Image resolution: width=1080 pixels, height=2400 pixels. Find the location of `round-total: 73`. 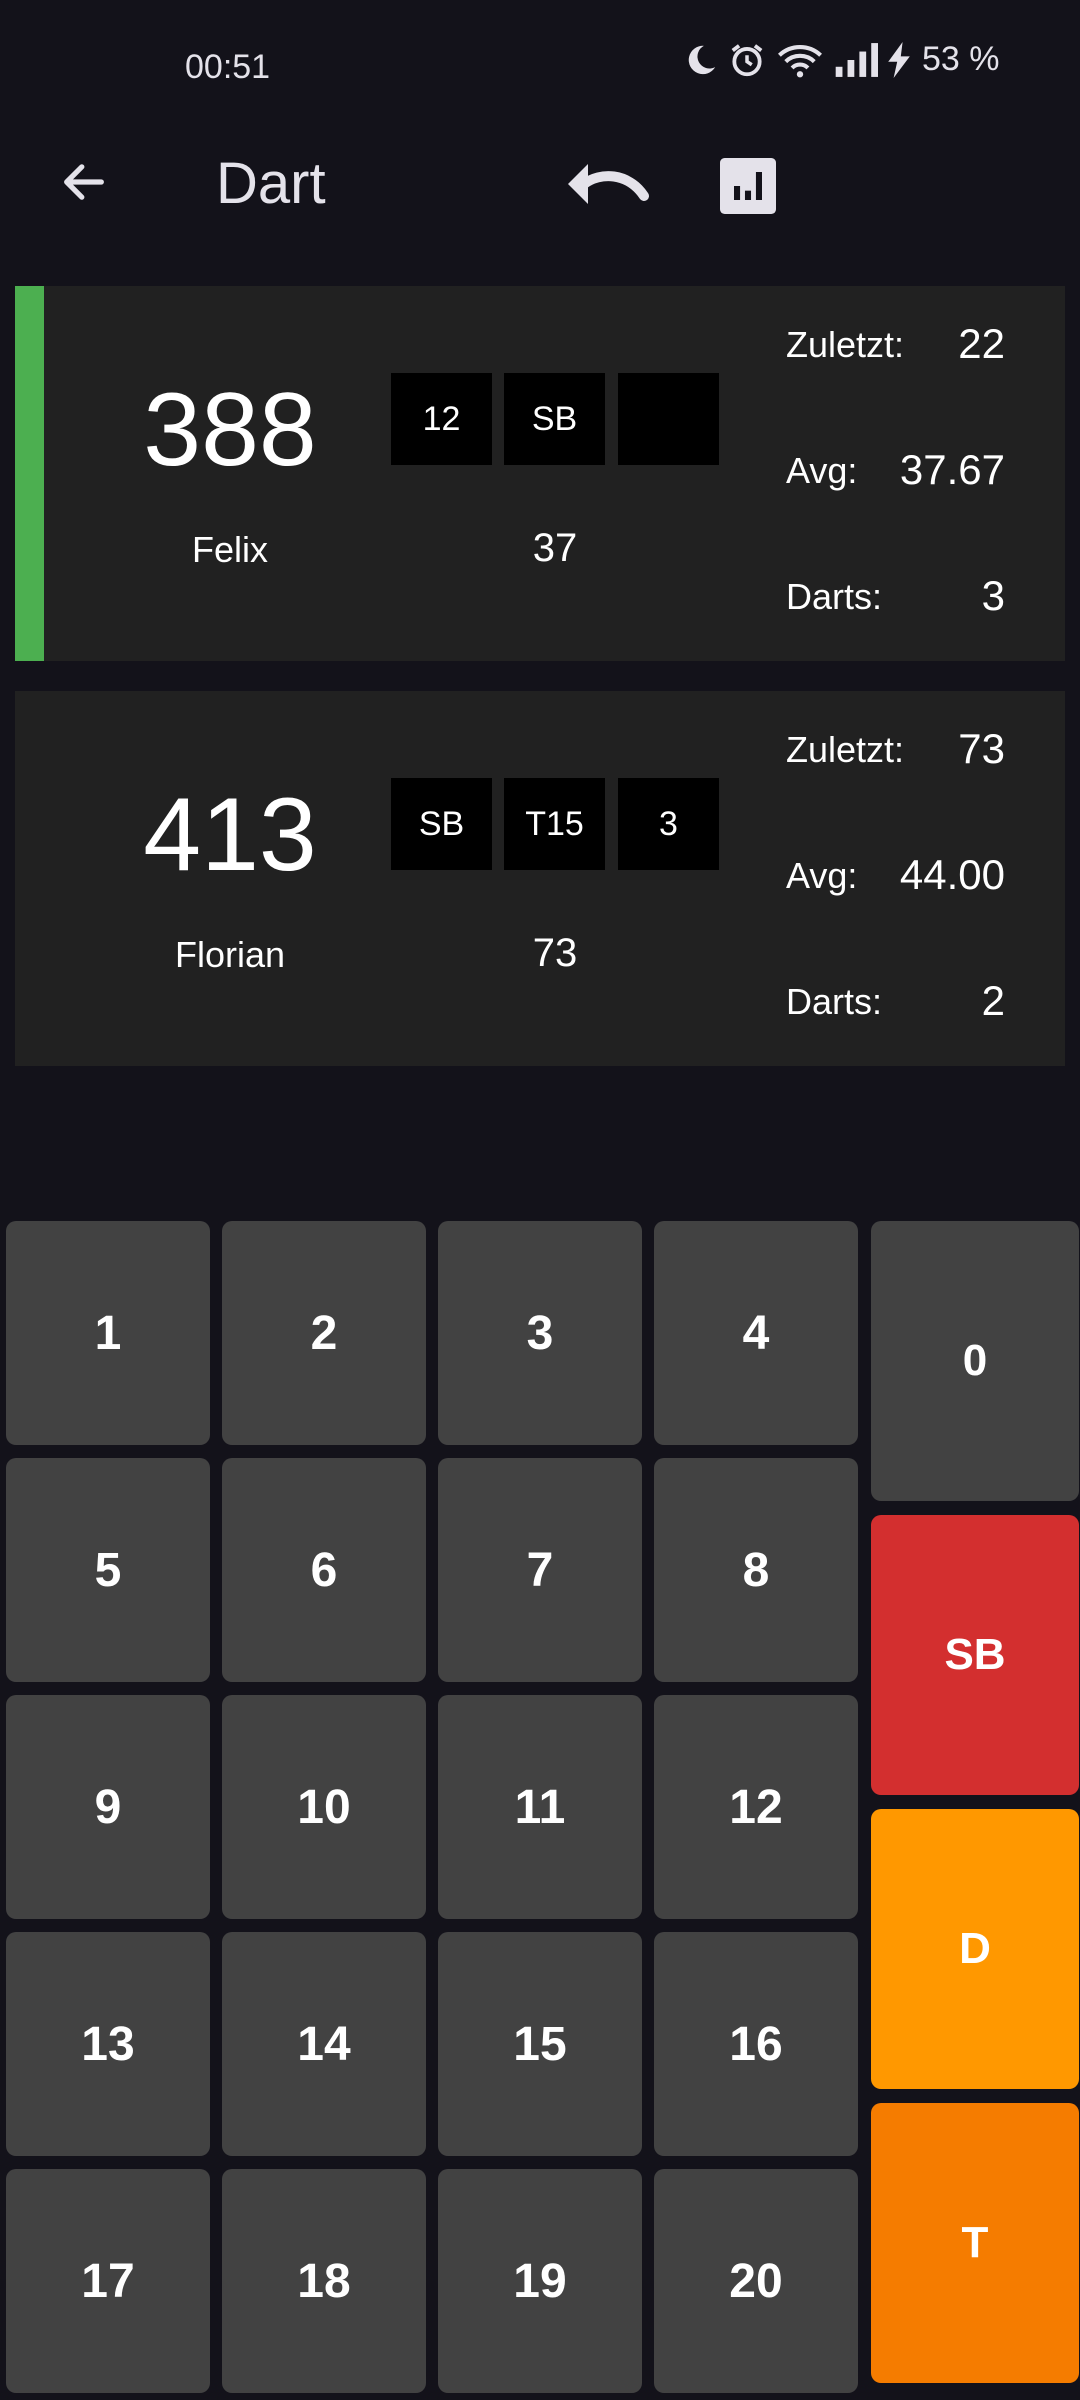

round-total: 73 is located at coordinates (555, 953).